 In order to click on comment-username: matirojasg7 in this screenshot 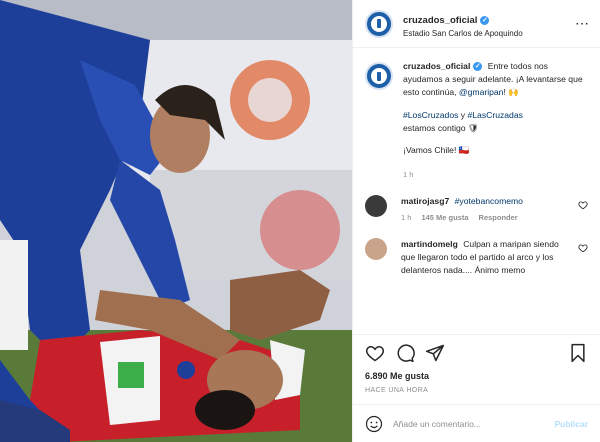, I will do `click(425, 201)`.